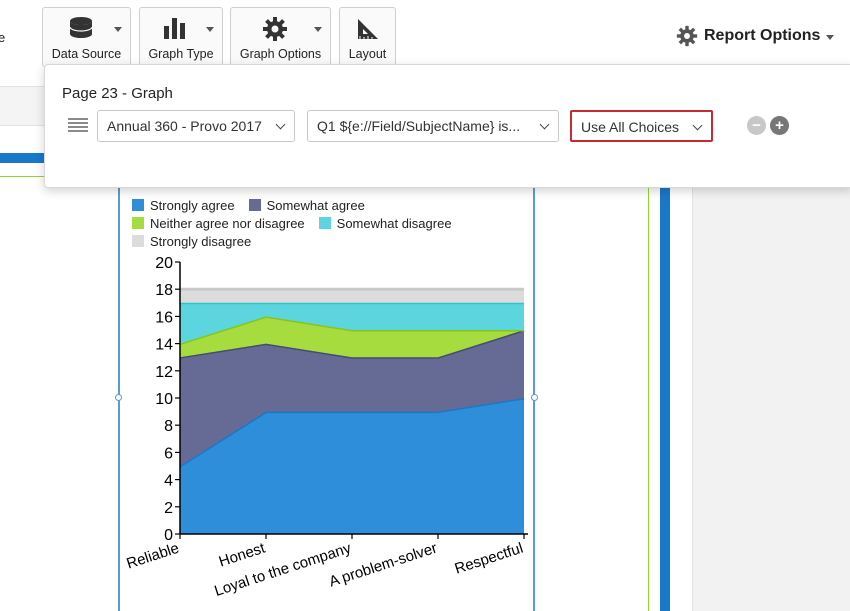  I want to click on data-source-select-value: Annual 360 - Provo 2017, so click(184, 126).